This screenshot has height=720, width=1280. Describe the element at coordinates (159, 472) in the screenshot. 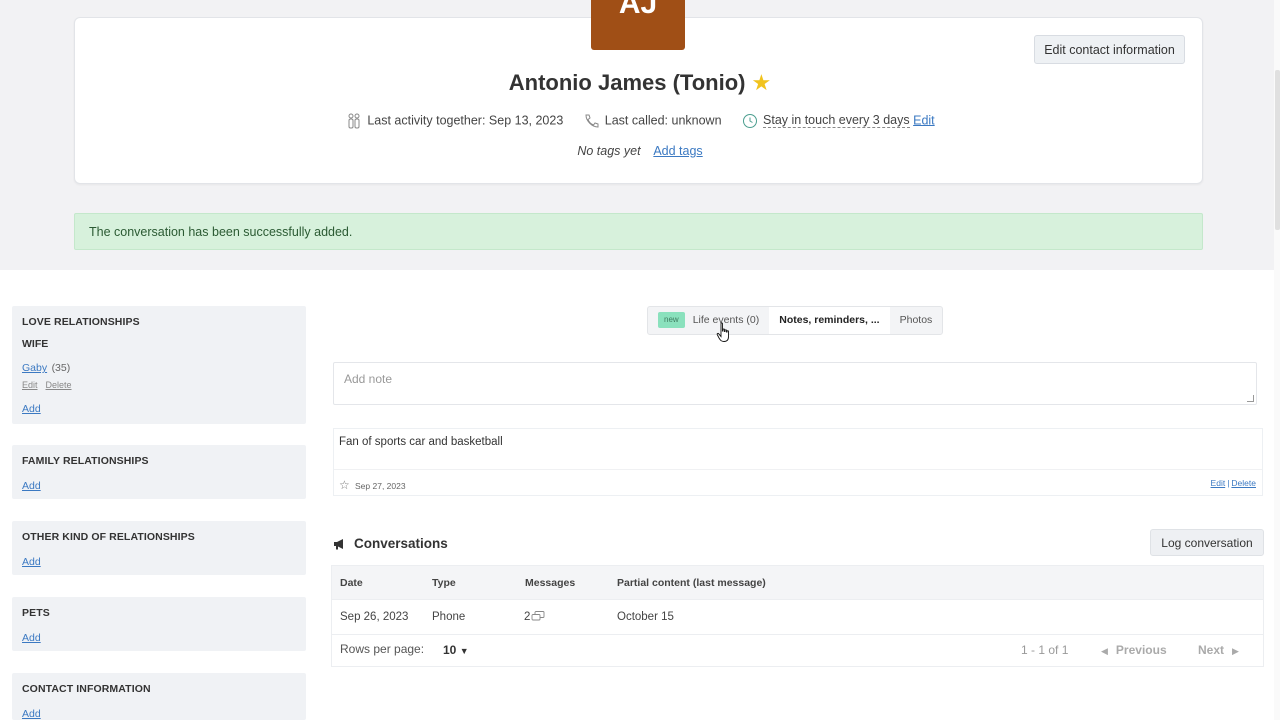

I see `family-relationships-section: FAMILY RELATIONSHIPS Add` at that location.